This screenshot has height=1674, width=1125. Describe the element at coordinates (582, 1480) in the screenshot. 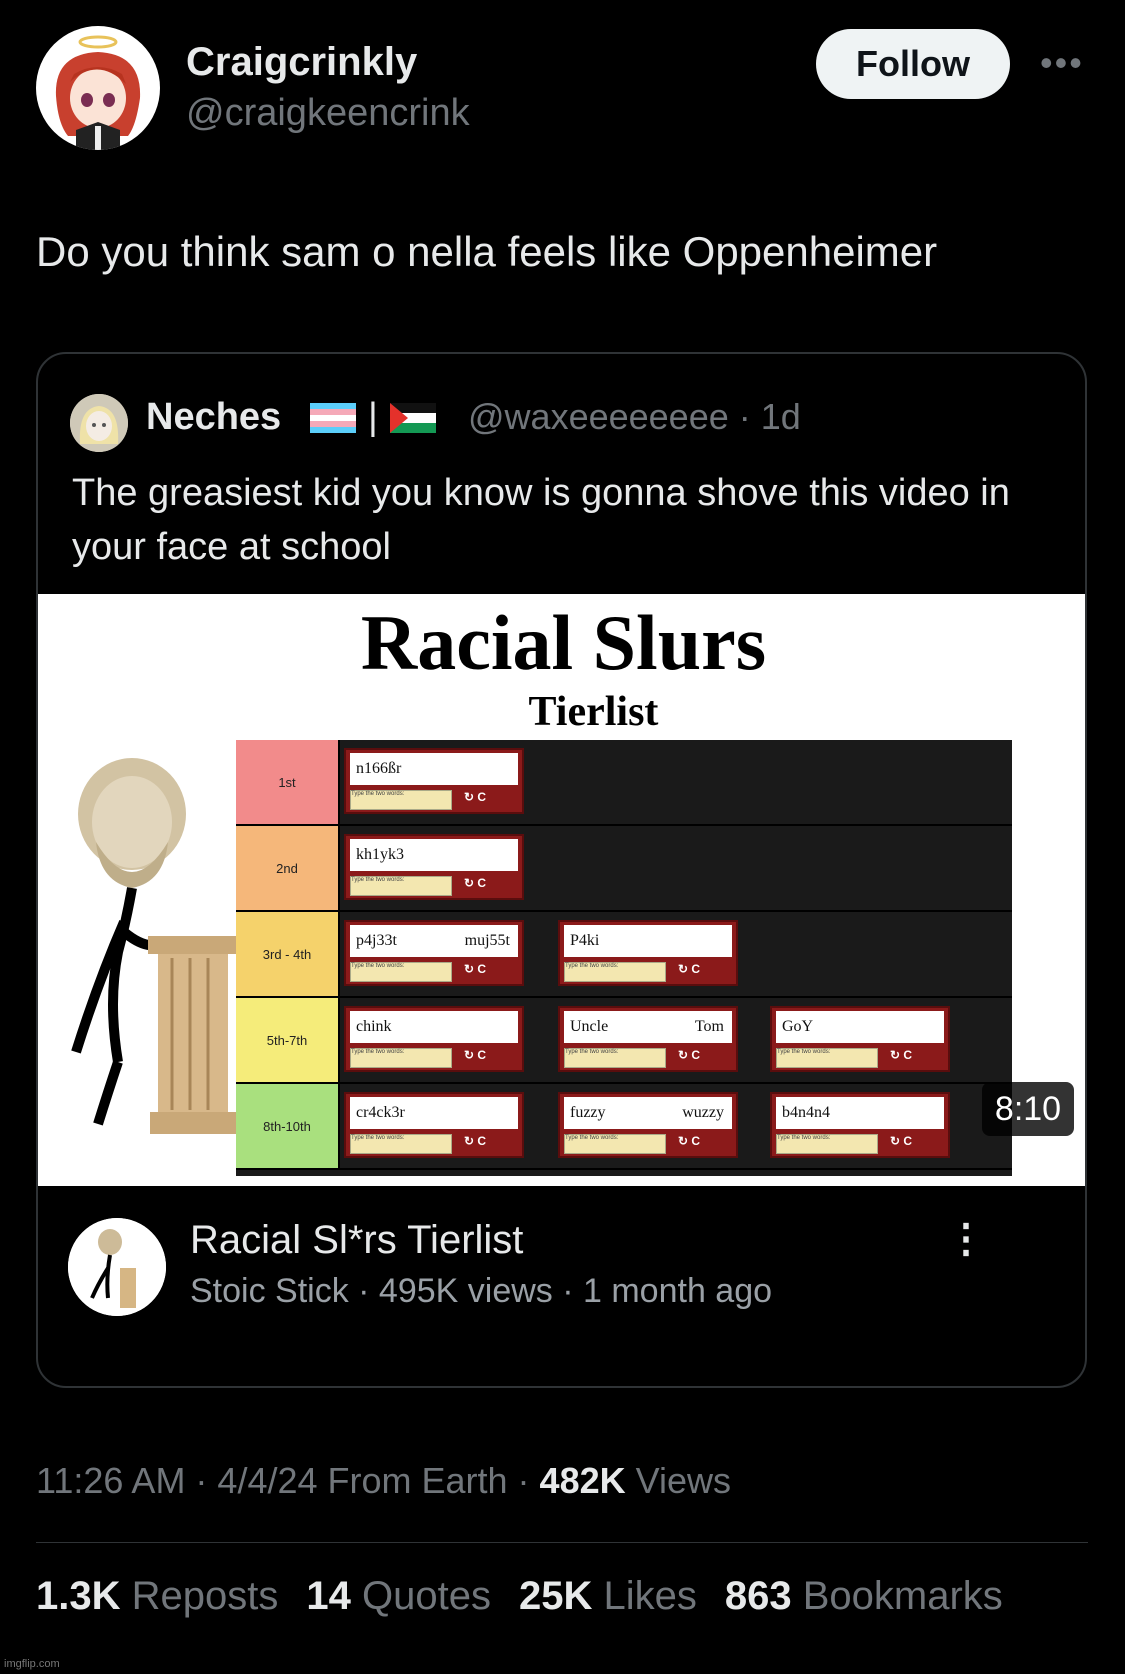

I see `views-count: 482K` at that location.